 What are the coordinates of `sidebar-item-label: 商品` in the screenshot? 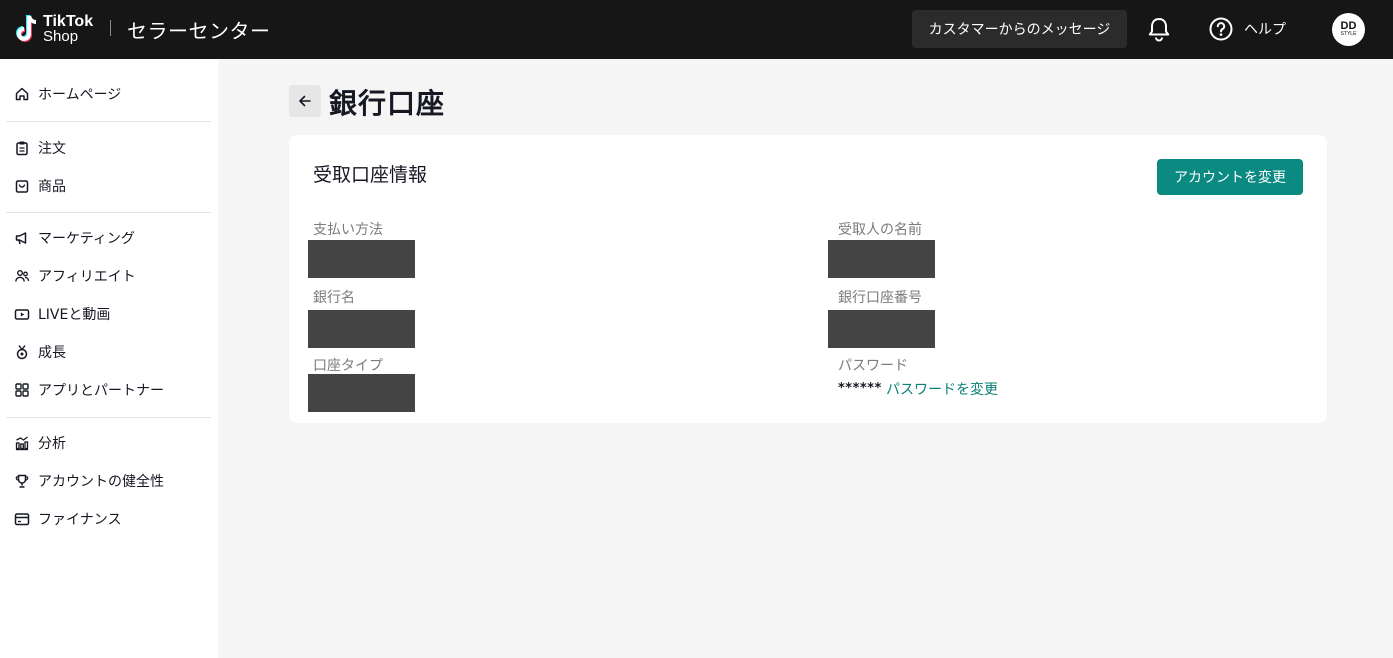 It's located at (52, 187).